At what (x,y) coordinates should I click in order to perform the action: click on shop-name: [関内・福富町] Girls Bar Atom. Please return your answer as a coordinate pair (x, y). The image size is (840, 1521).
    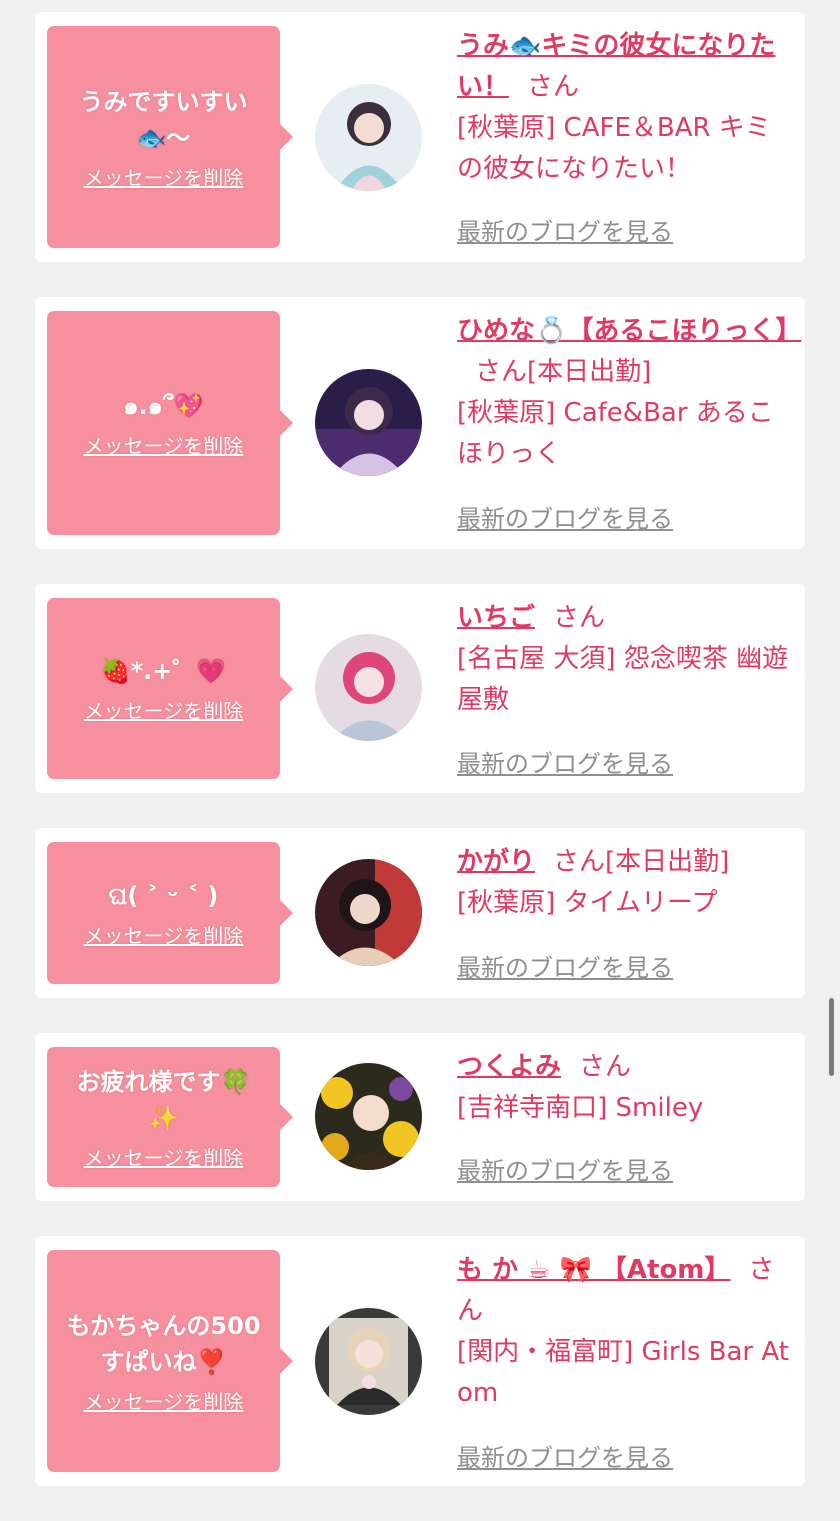
    Looking at the image, I should click on (623, 1372).